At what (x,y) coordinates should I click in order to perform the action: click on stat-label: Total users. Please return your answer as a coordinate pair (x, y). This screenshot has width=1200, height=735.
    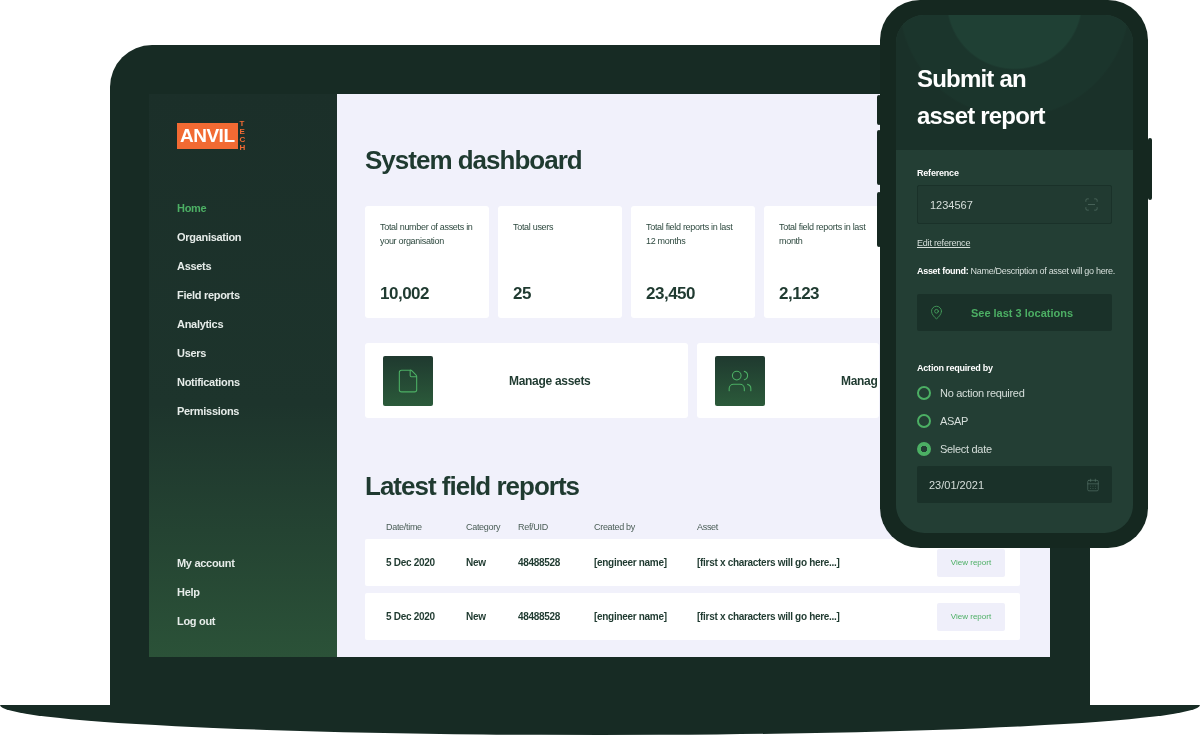
    Looking at the image, I should click on (534, 227).